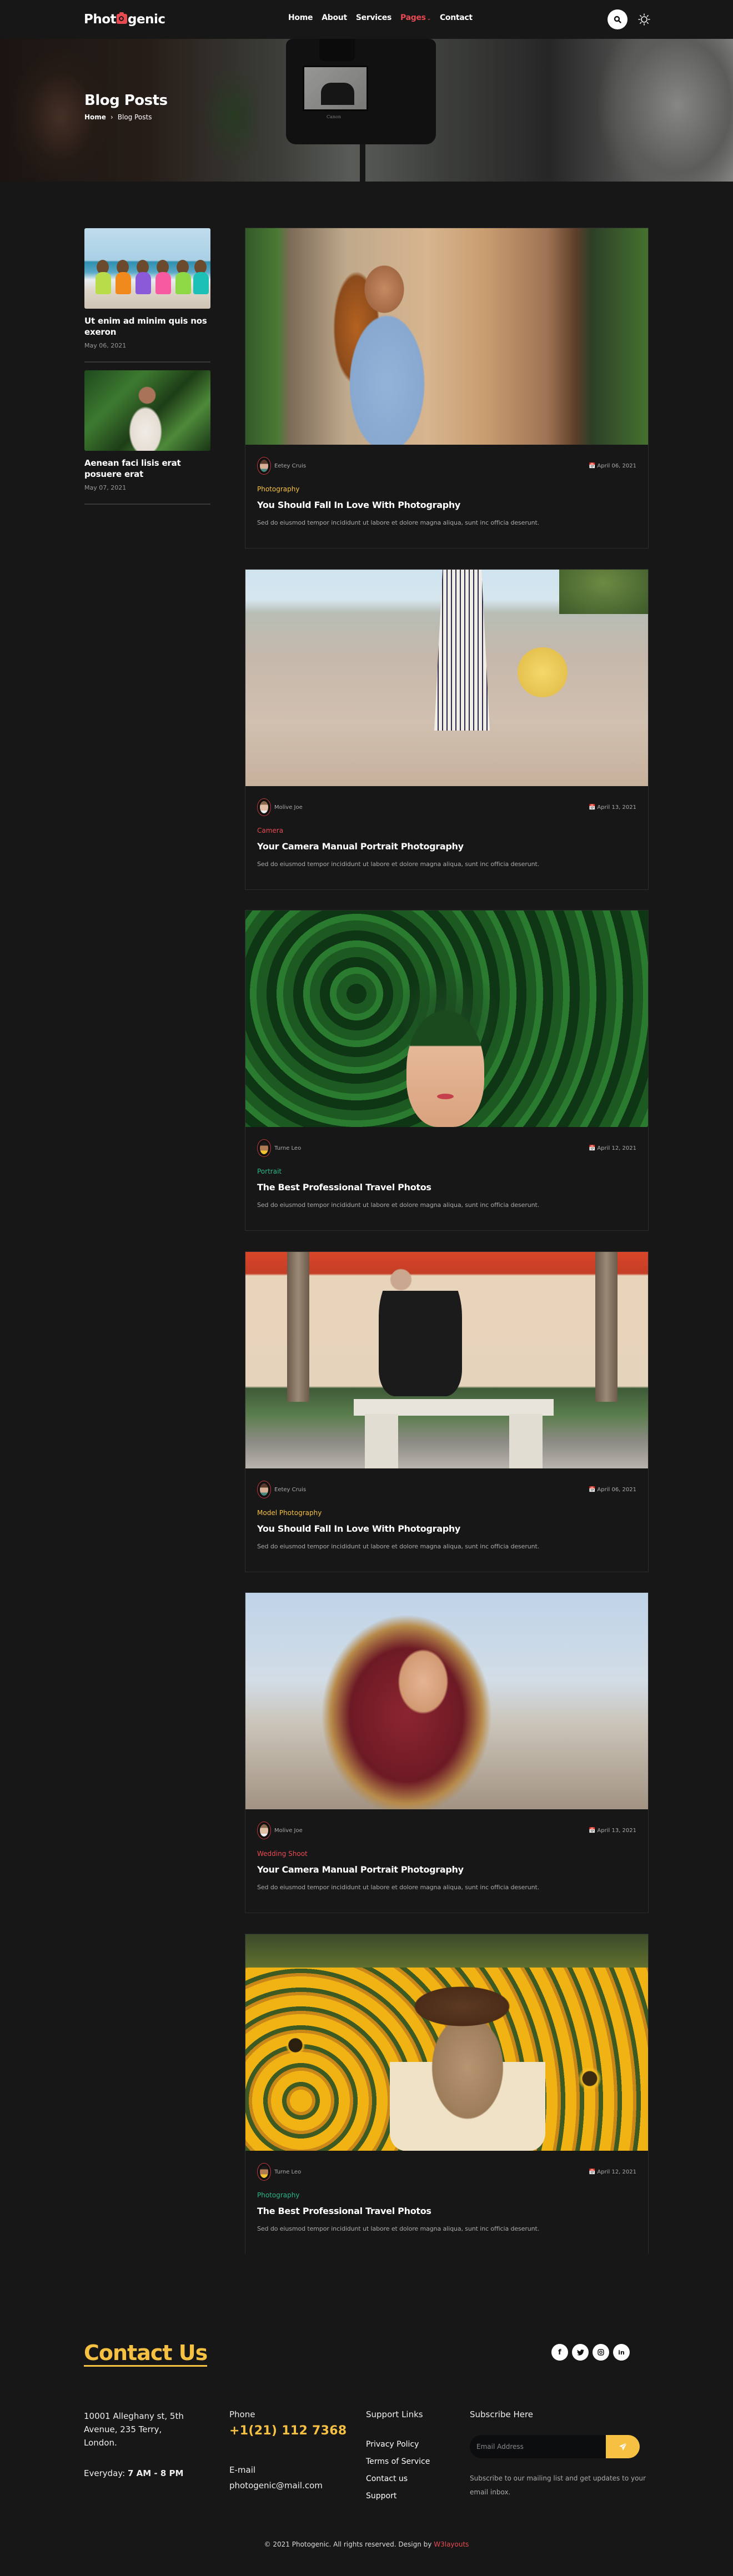 The image size is (733, 2576). Describe the element at coordinates (623, 2446) in the screenshot. I see `subscribe-button` at that location.